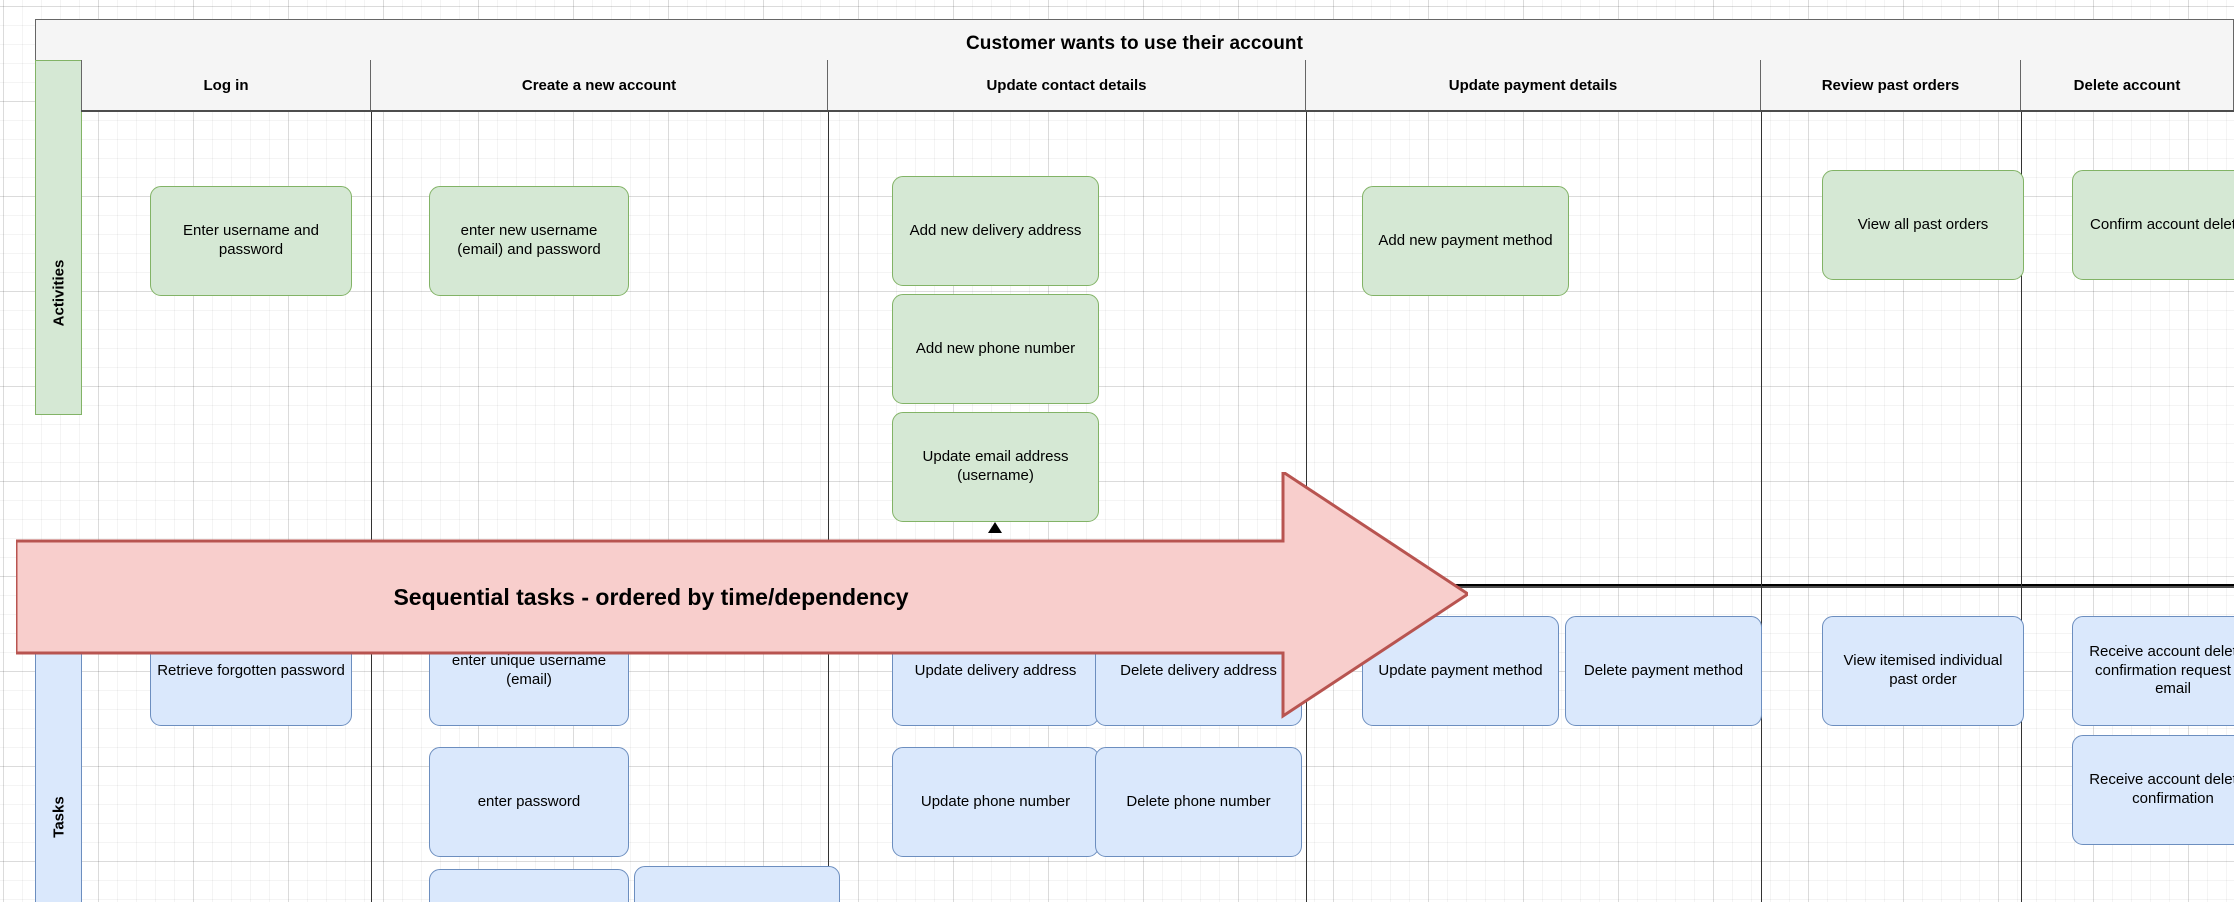 Image resolution: width=2234 pixels, height=902 pixels. What do you see at coordinates (995, 802) in the screenshot?
I see `task-update-phone-number: Update phone number` at bounding box center [995, 802].